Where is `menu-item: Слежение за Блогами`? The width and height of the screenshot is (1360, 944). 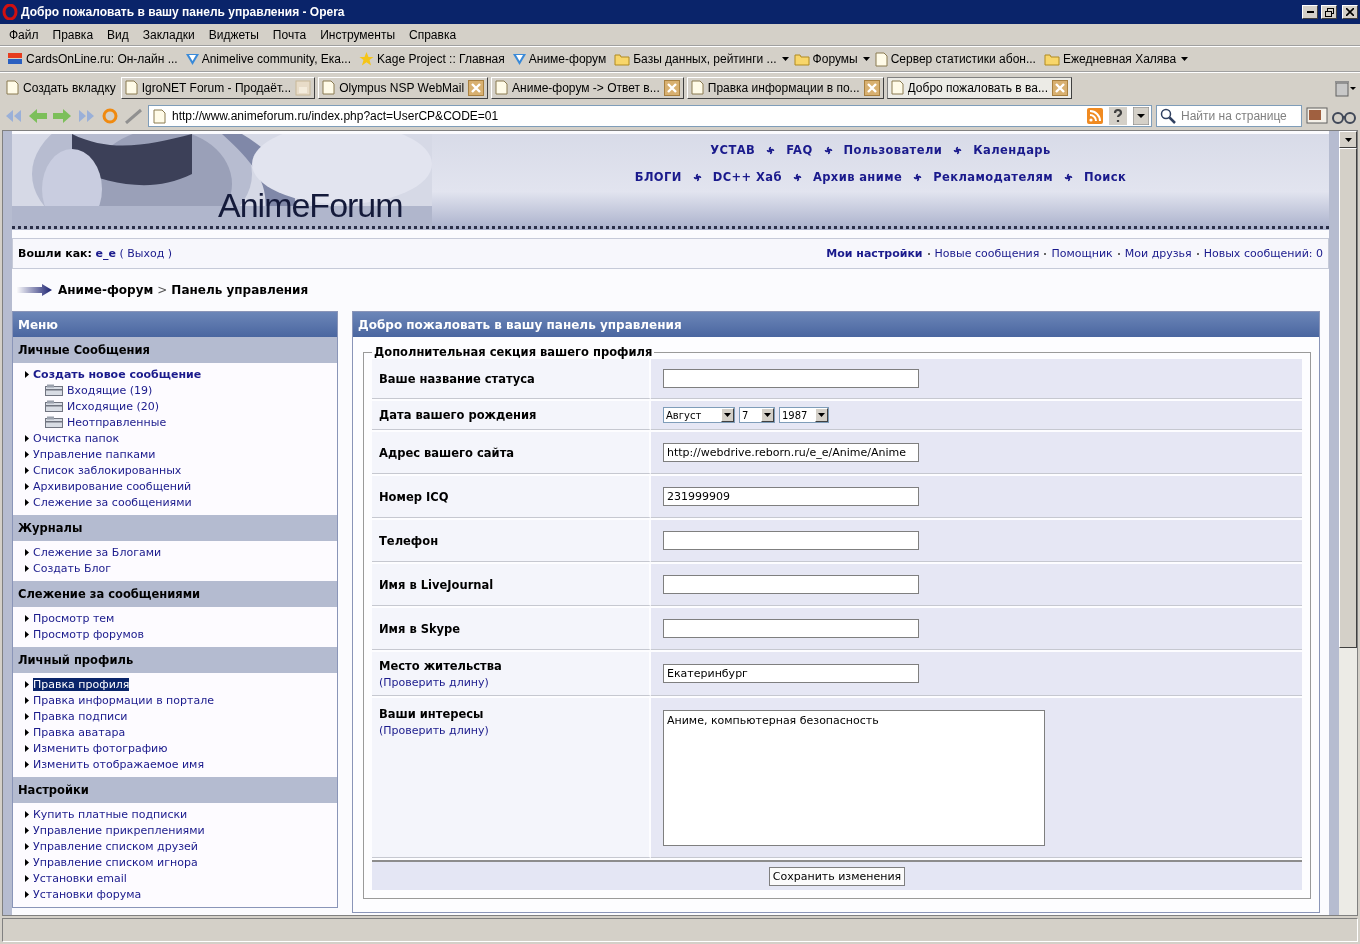 menu-item: Слежение за Блогами is located at coordinates (181, 552).